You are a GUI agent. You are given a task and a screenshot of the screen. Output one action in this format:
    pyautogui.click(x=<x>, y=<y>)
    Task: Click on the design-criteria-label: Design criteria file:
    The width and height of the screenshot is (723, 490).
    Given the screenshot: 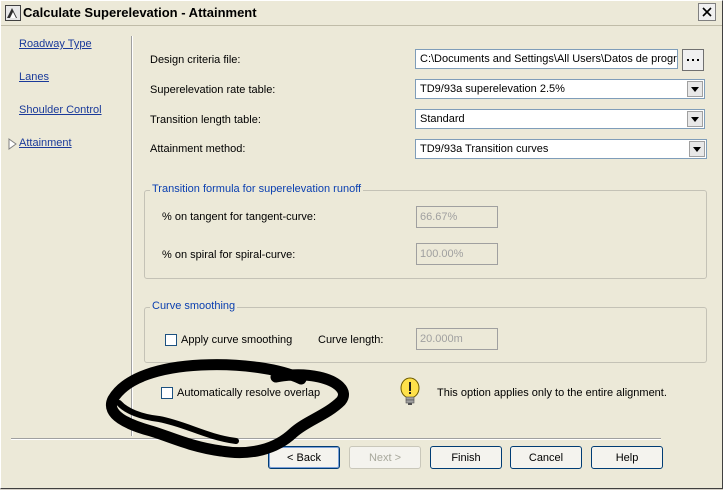 What is the action you would take?
    pyautogui.click(x=195, y=60)
    